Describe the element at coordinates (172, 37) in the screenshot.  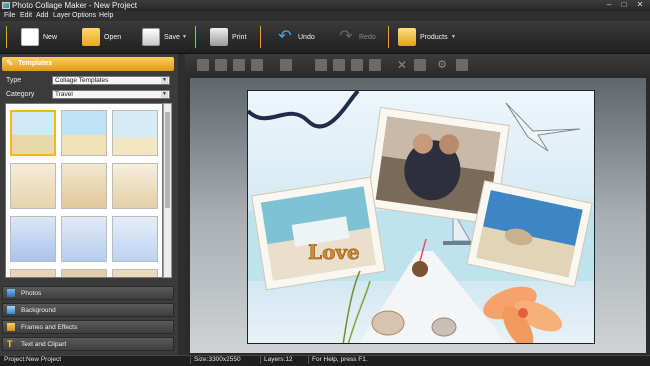
I see `save-label: Save` at that location.